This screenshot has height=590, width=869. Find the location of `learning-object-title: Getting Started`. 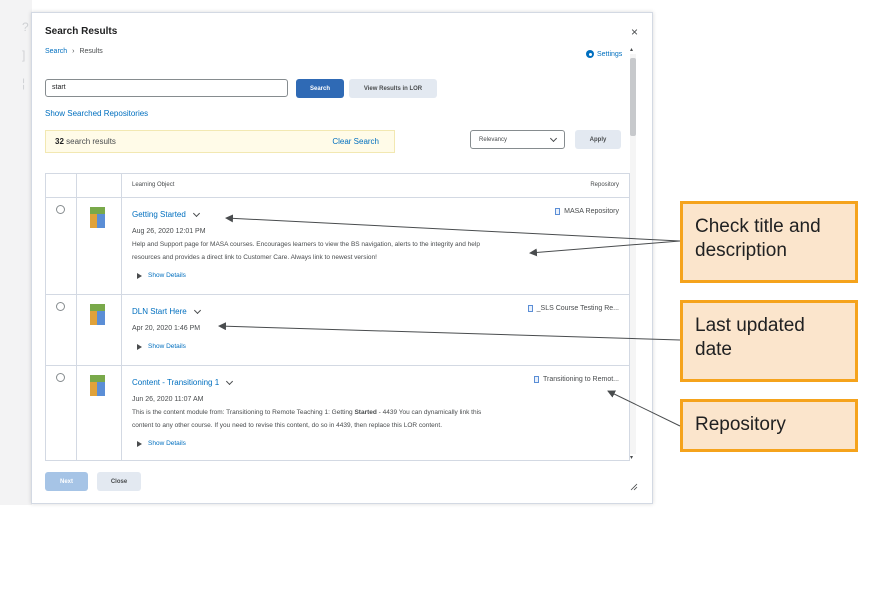

learning-object-title: Getting Started is located at coordinates (166, 214).